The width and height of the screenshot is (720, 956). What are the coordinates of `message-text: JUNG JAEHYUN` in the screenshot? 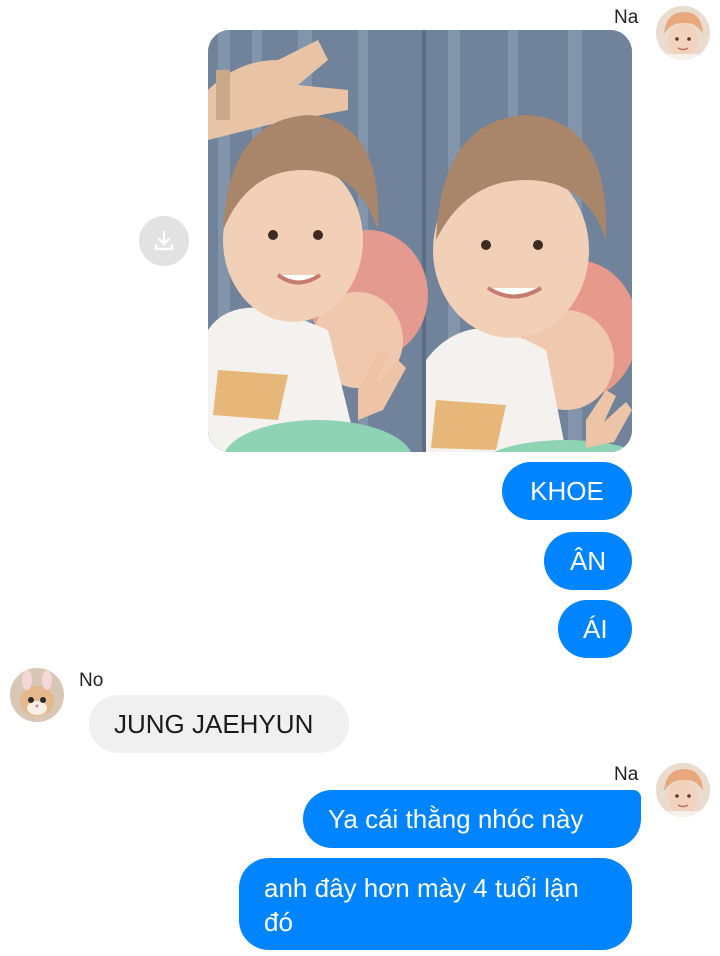 It's located at (214, 724).